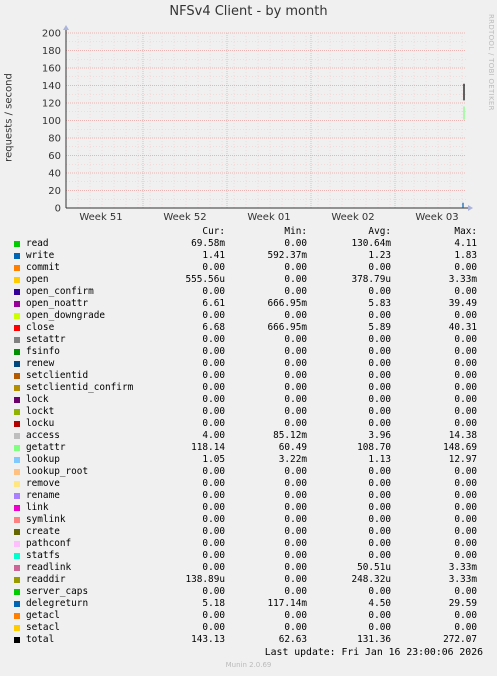 This screenshot has width=497, height=676. Describe the element at coordinates (292, 459) in the screenshot. I see `legend-min: 3.22m` at that location.